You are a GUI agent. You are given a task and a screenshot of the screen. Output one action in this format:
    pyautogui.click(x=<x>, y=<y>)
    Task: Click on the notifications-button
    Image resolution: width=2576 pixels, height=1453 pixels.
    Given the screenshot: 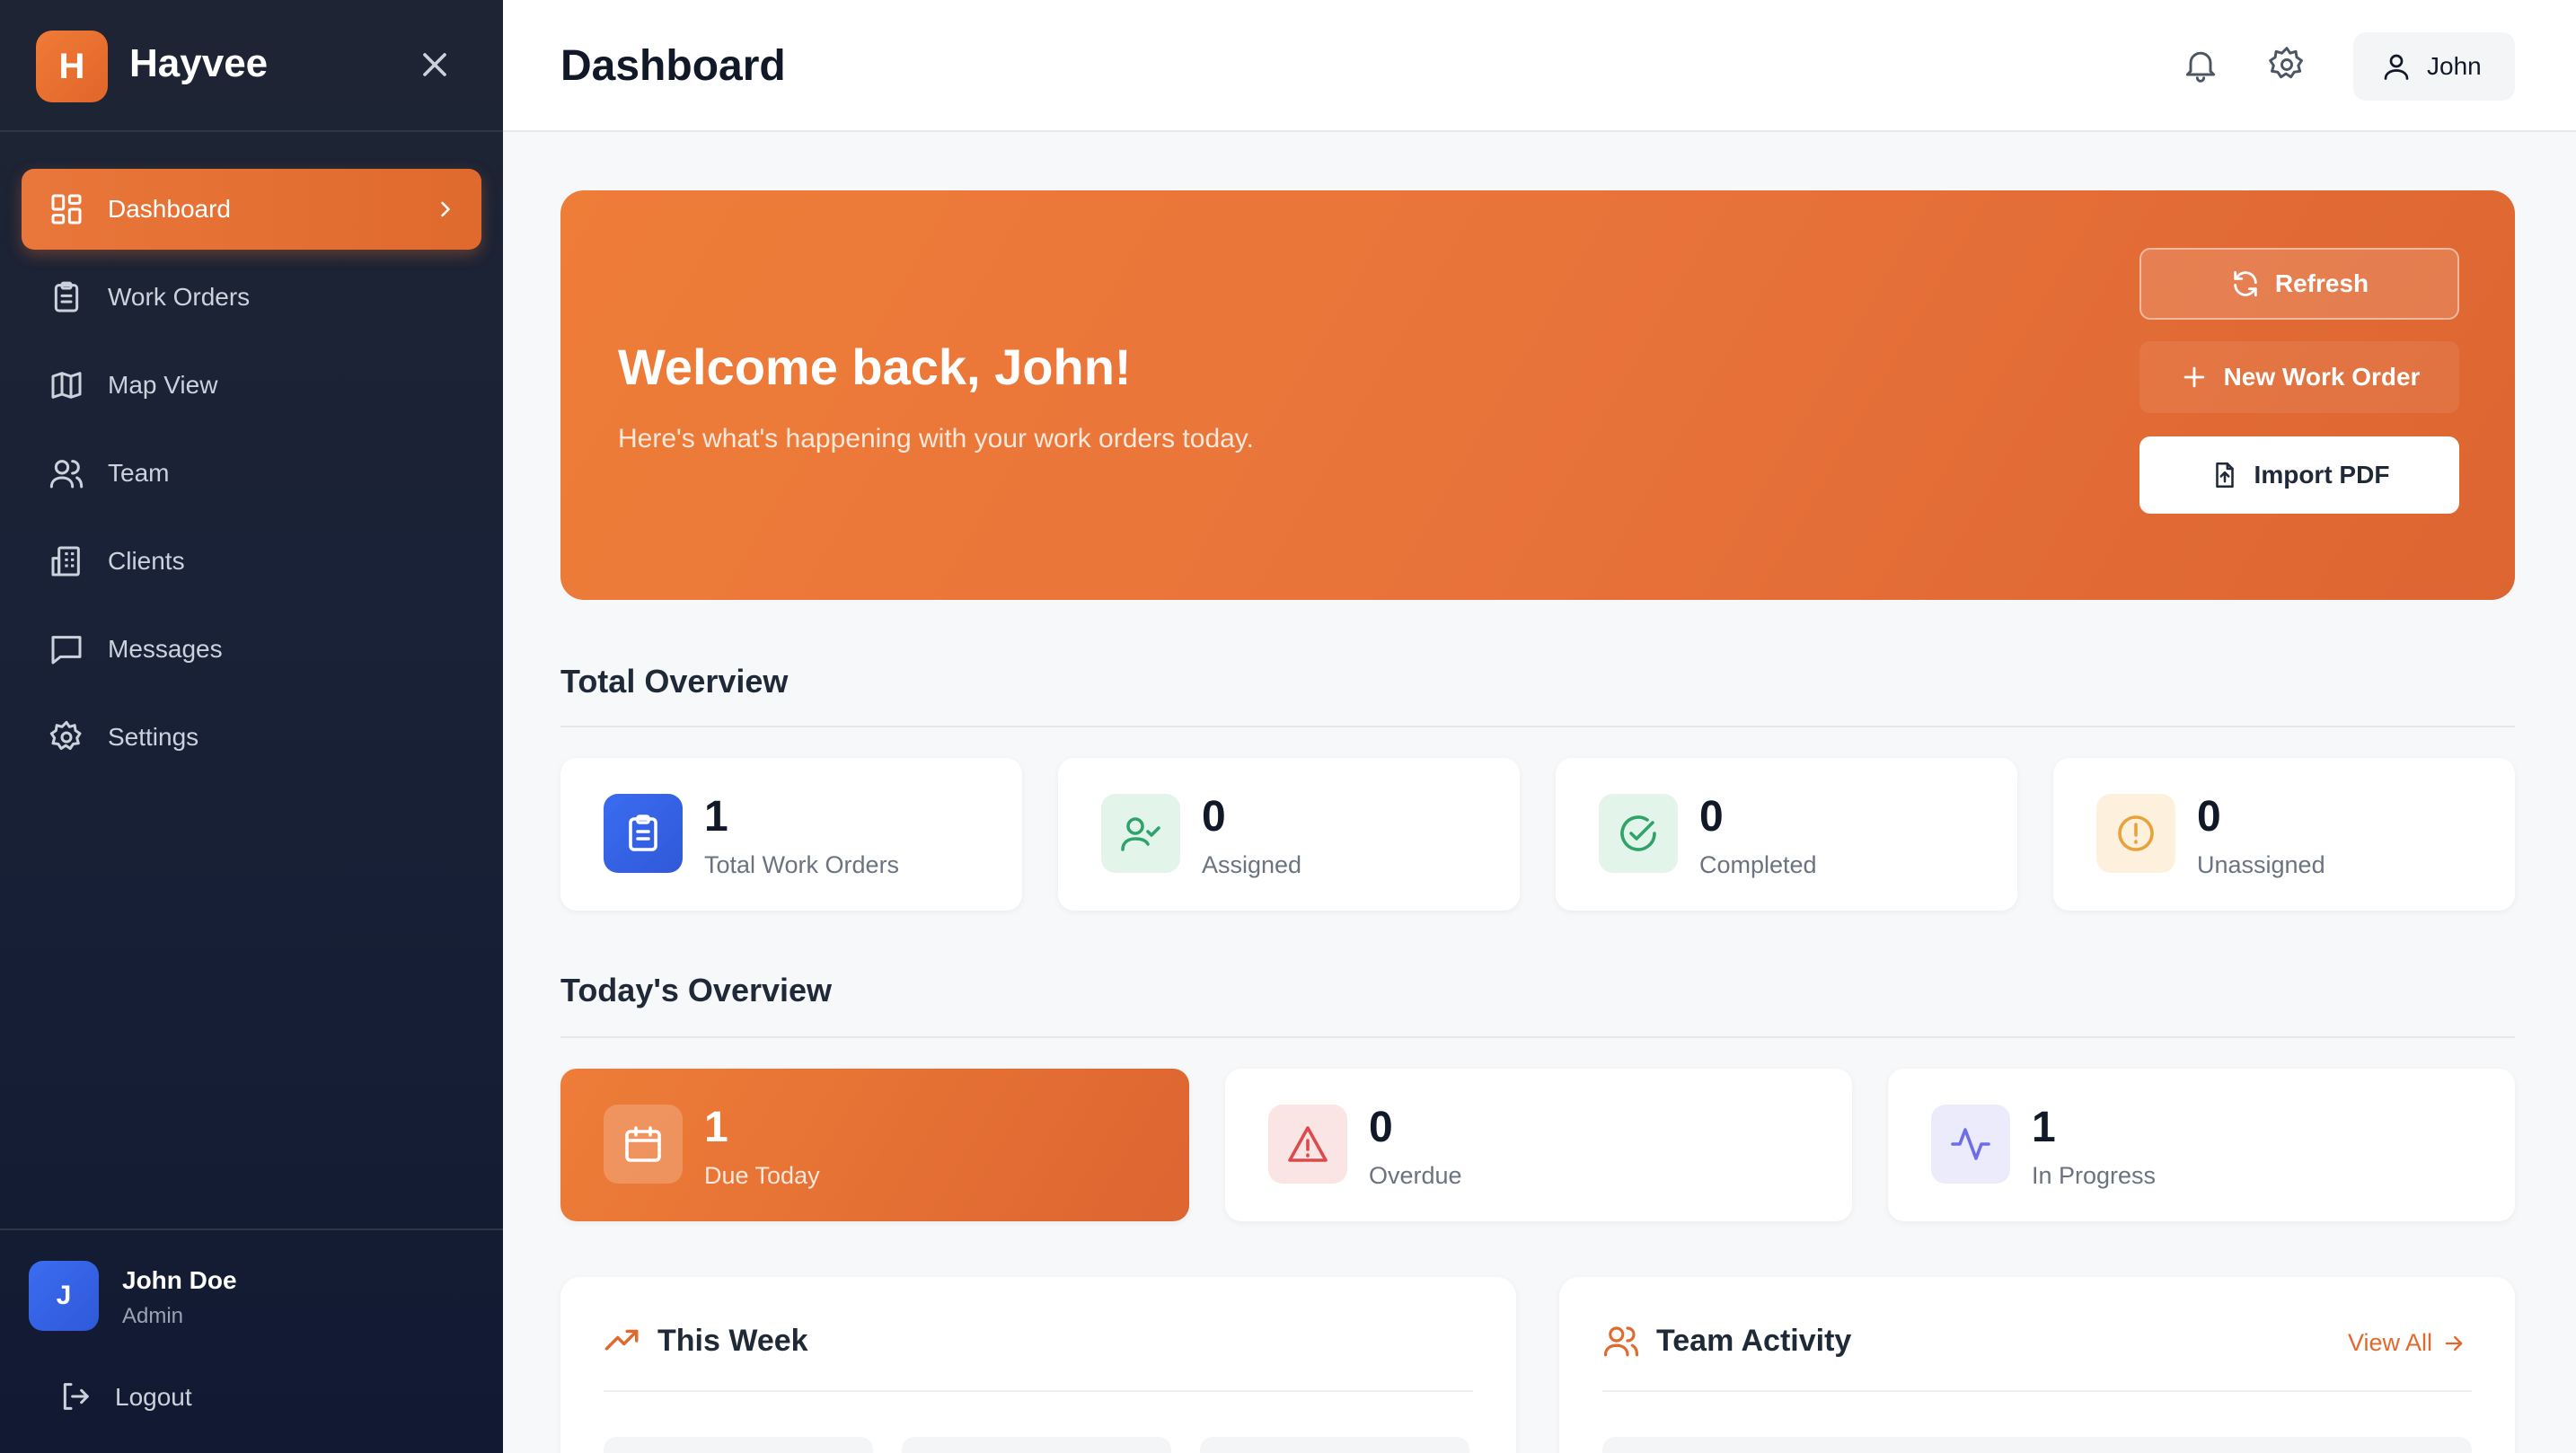 What is the action you would take?
    pyautogui.click(x=2200, y=64)
    